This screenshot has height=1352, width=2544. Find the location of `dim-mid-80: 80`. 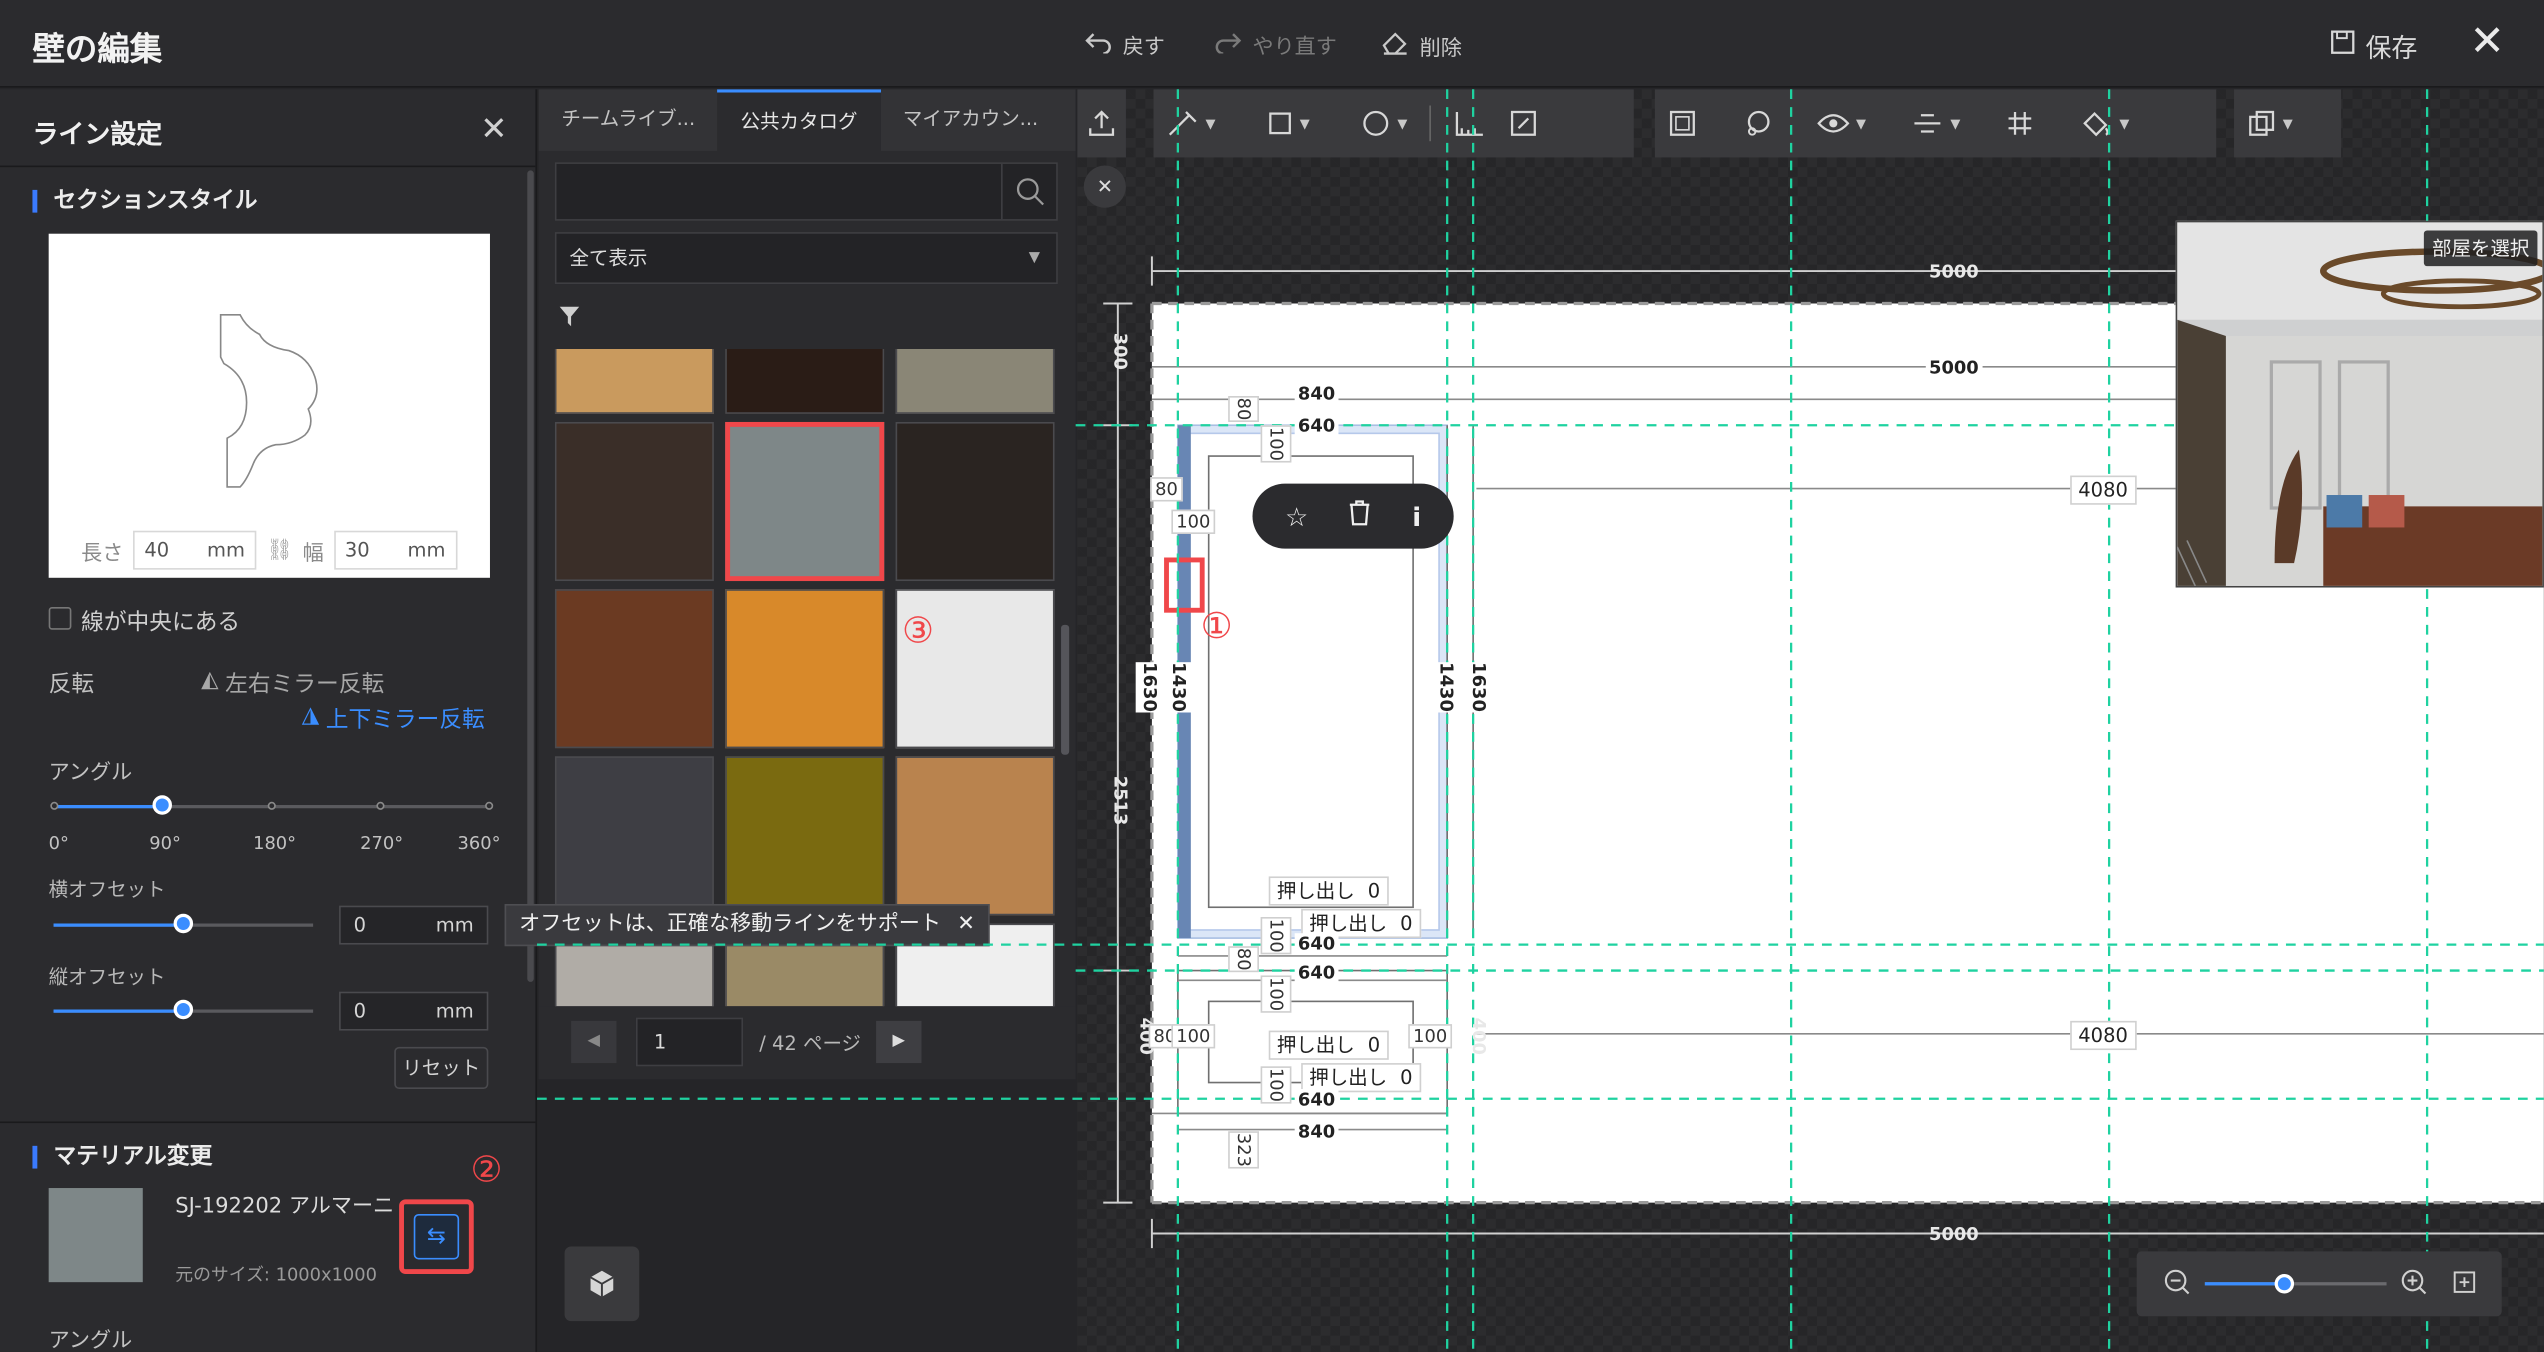

dim-mid-80: 80 is located at coordinates (1243, 959).